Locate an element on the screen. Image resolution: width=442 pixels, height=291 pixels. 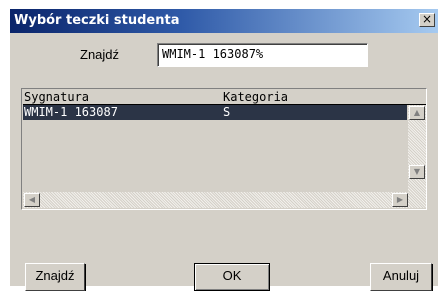
cancel-button: Anuluj is located at coordinates (401, 277).